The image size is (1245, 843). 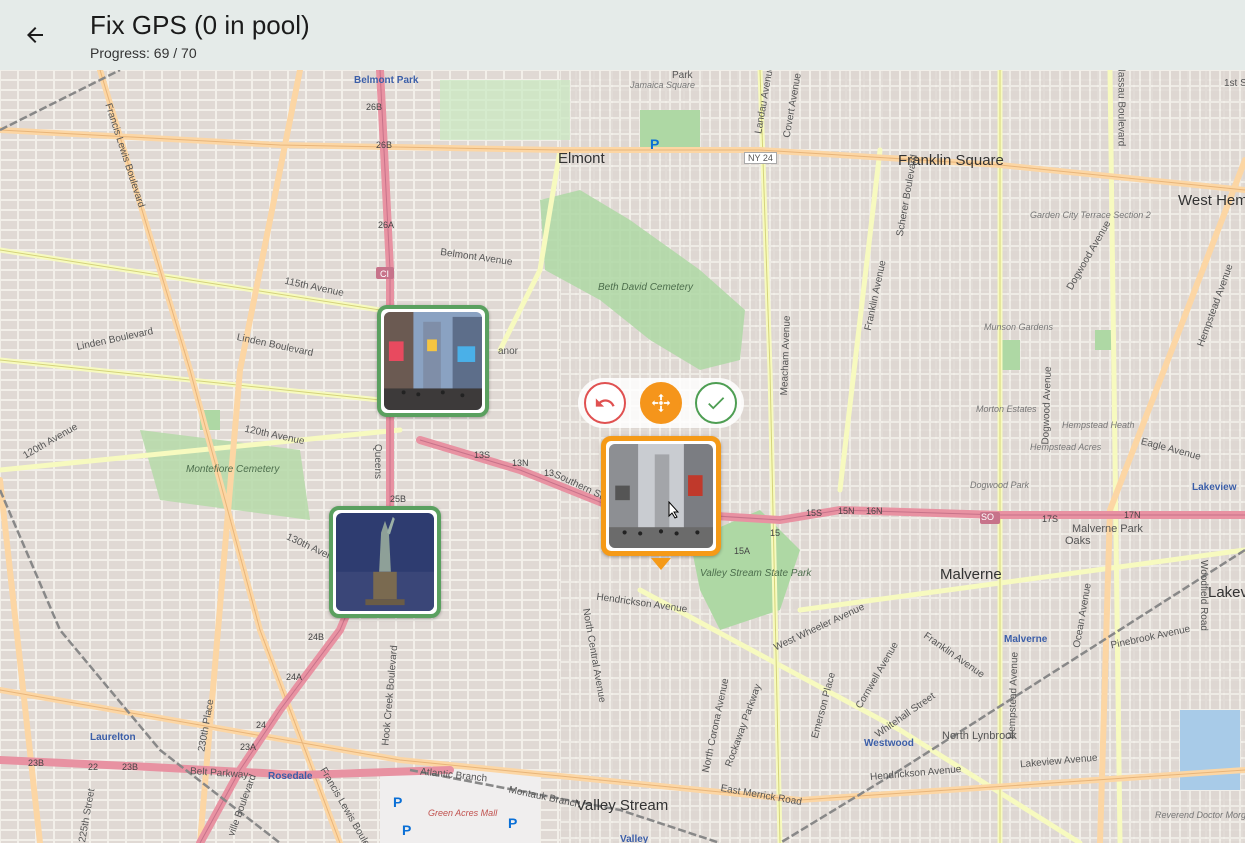 I want to click on station-malverne: Malverne, so click(x=1026, y=639).